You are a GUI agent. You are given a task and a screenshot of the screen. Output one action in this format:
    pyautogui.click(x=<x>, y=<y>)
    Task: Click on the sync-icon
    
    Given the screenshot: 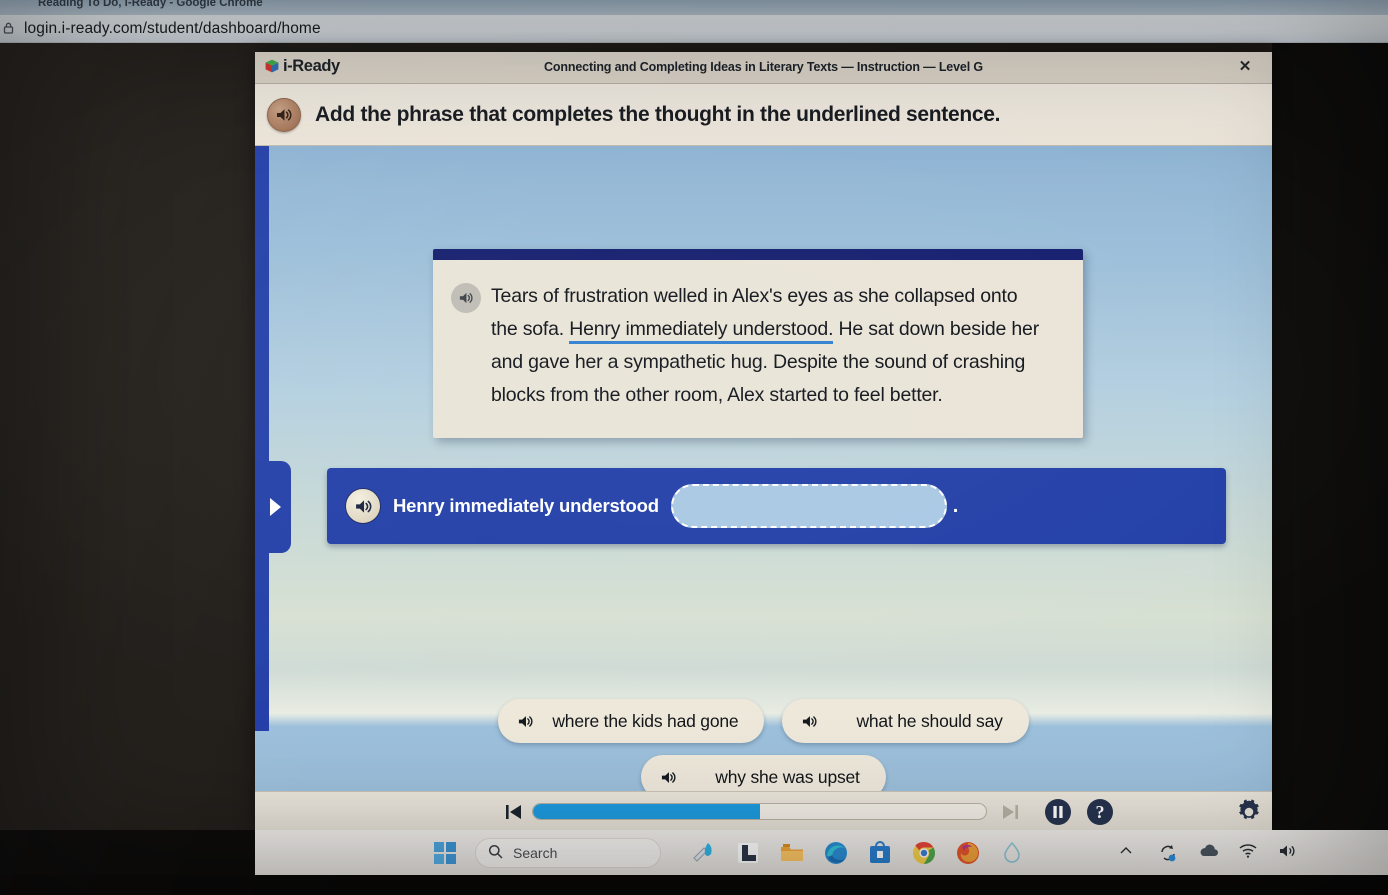 What is the action you would take?
    pyautogui.click(x=1168, y=853)
    